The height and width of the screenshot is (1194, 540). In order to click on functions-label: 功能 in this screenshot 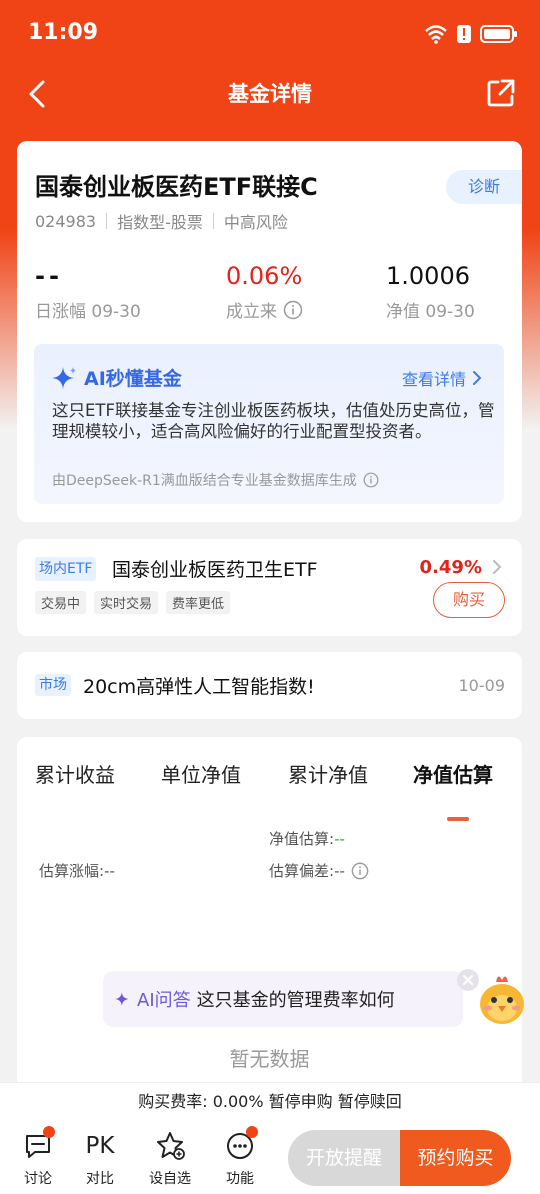, I will do `click(240, 1179)`.